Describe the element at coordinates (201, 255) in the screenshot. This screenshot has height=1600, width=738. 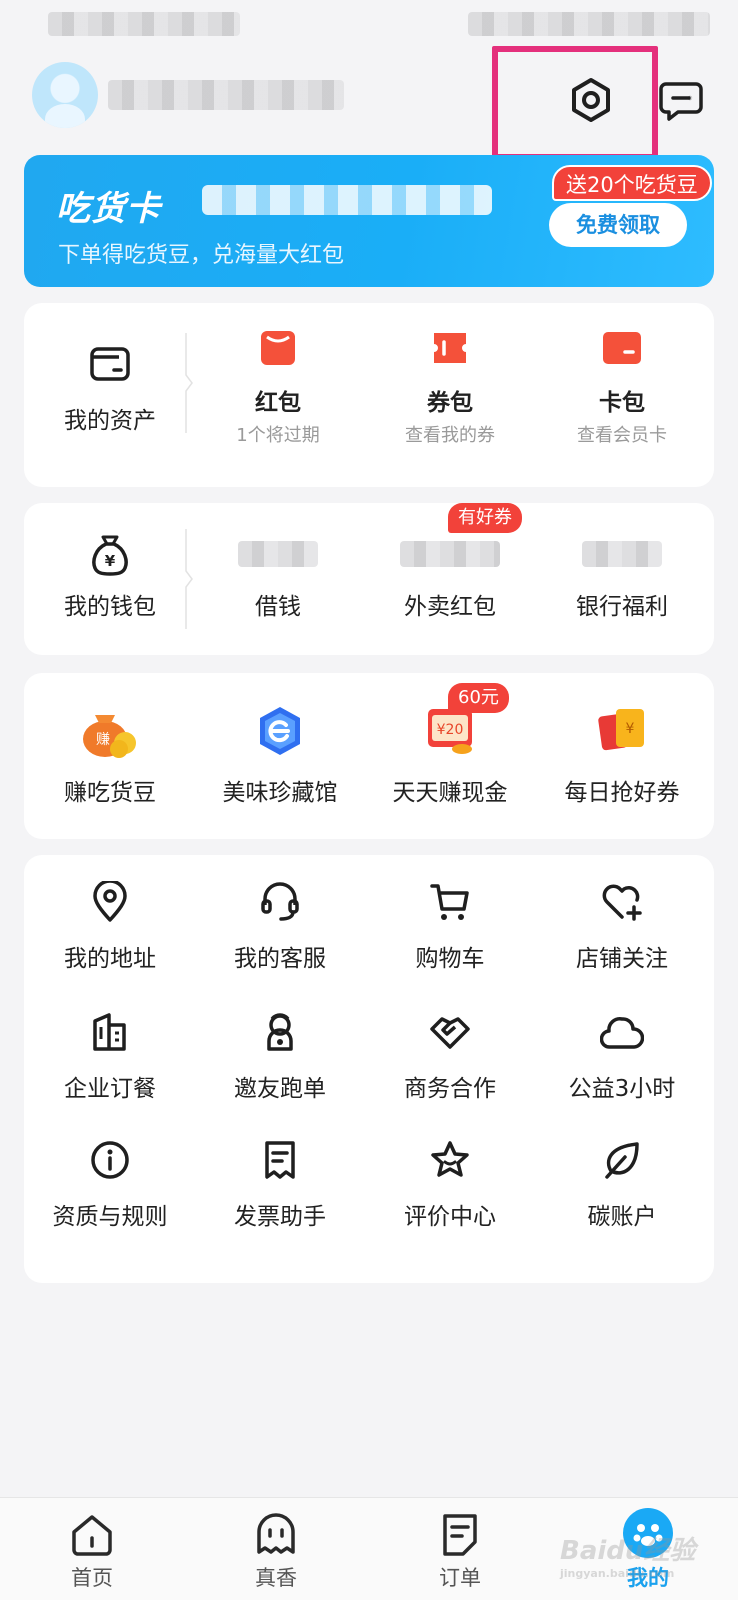
I see `banner-subtitle: 下单得吃货豆，兑海量大红包` at that location.